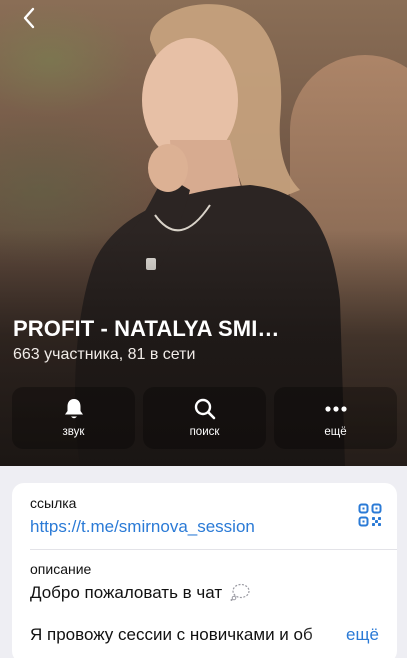  I want to click on more-button-label: ещё, so click(335, 432).